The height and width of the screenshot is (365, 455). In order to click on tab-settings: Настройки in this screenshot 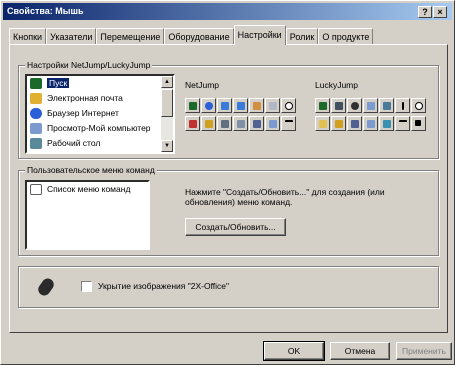, I will do `click(259, 35)`.